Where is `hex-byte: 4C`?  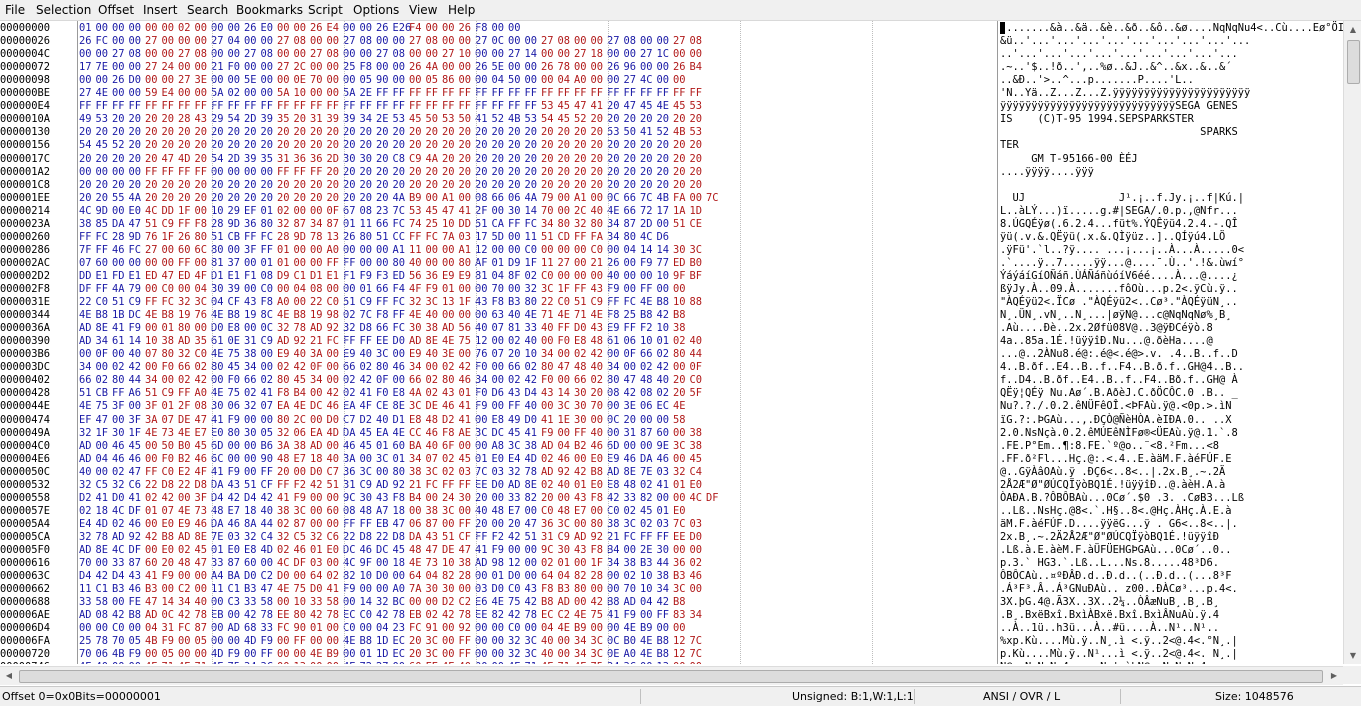 hex-byte: 4C is located at coordinates (87, 211).